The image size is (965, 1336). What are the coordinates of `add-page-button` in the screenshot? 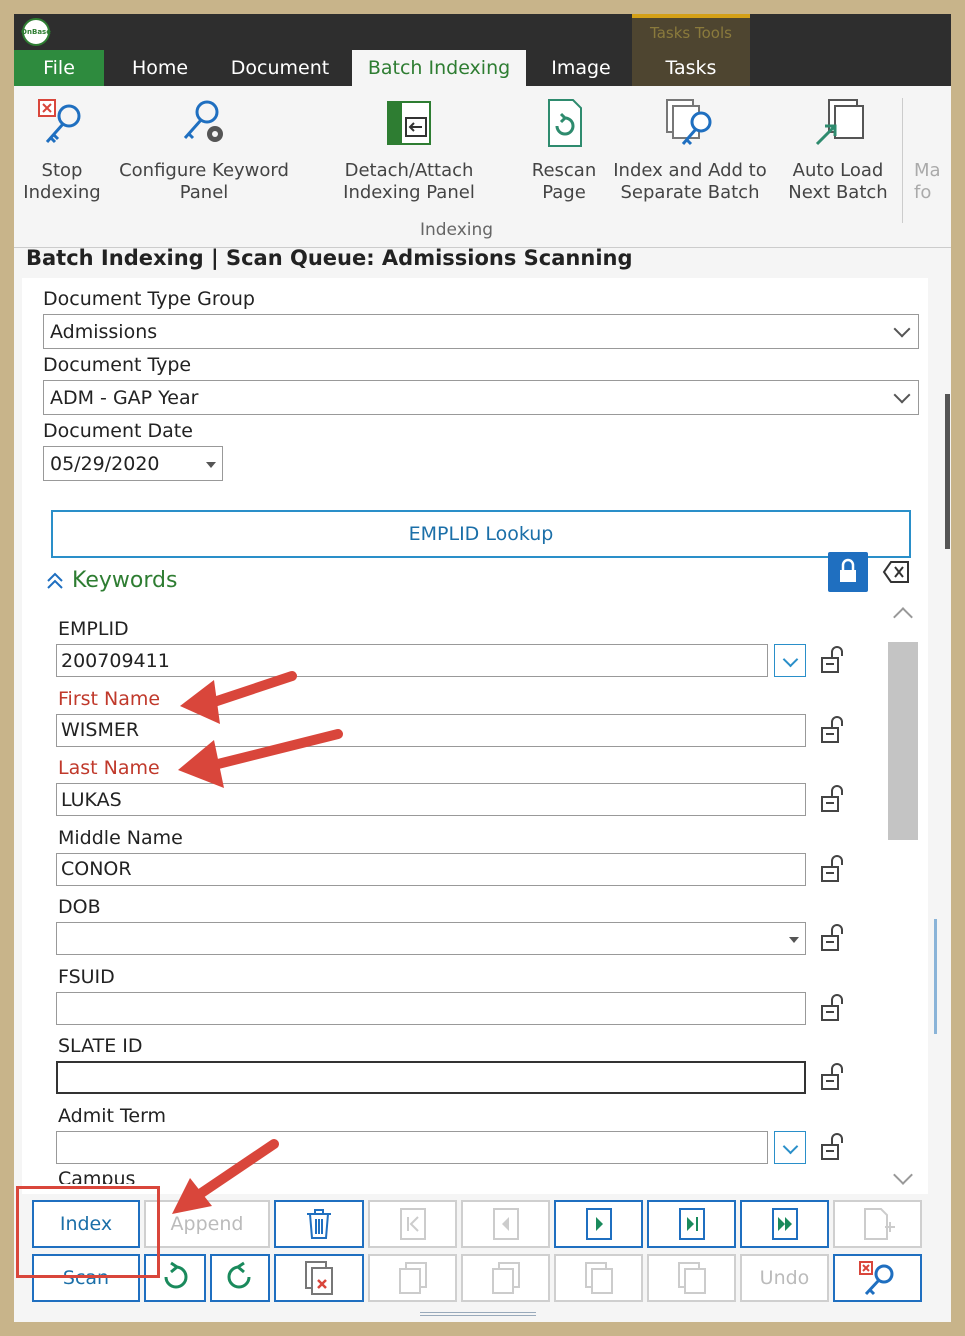 It's located at (877, 1224).